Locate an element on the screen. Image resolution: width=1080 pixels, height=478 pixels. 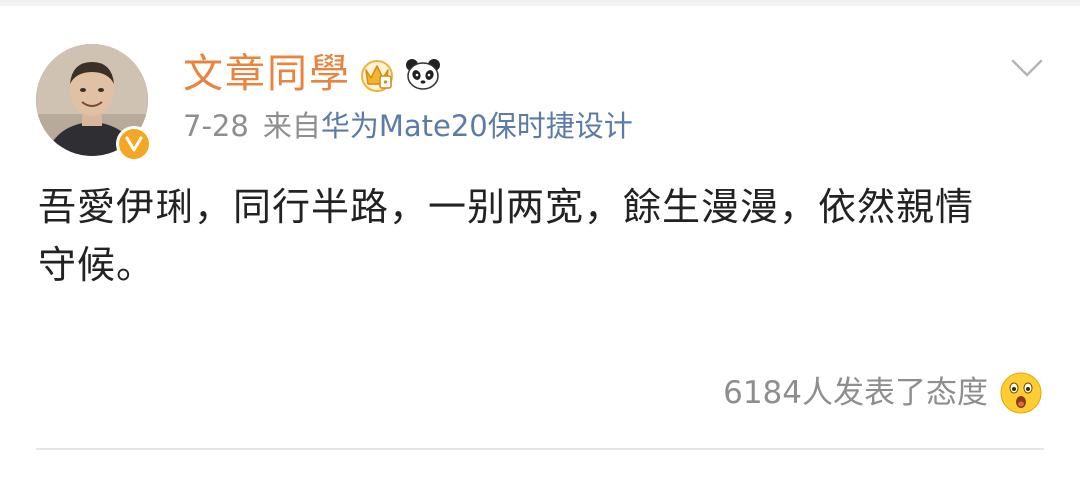
panda-badge-icon is located at coordinates (423, 74).